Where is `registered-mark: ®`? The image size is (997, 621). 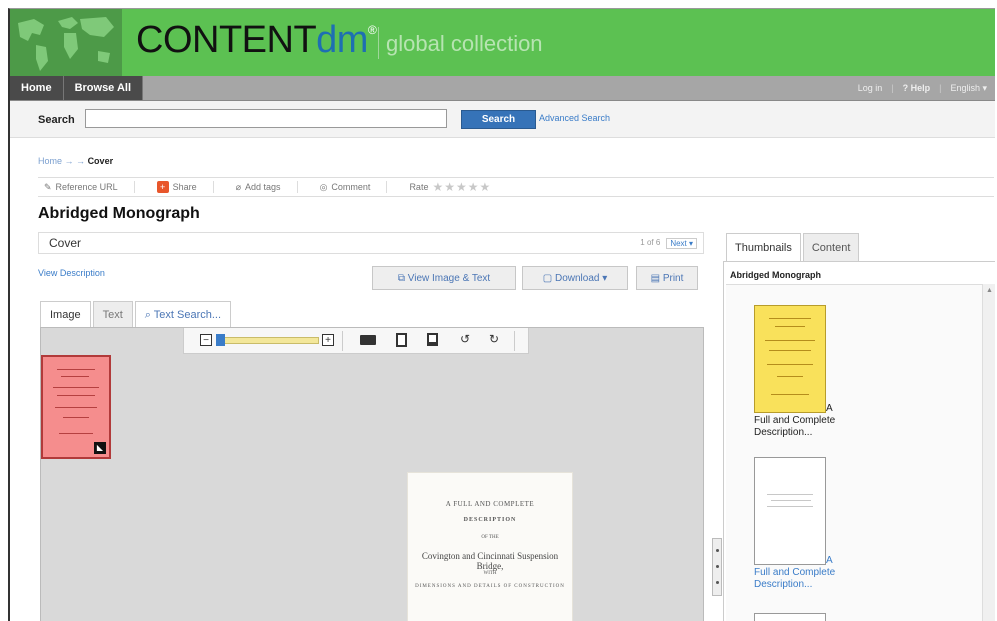 registered-mark: ® is located at coordinates (372, 30).